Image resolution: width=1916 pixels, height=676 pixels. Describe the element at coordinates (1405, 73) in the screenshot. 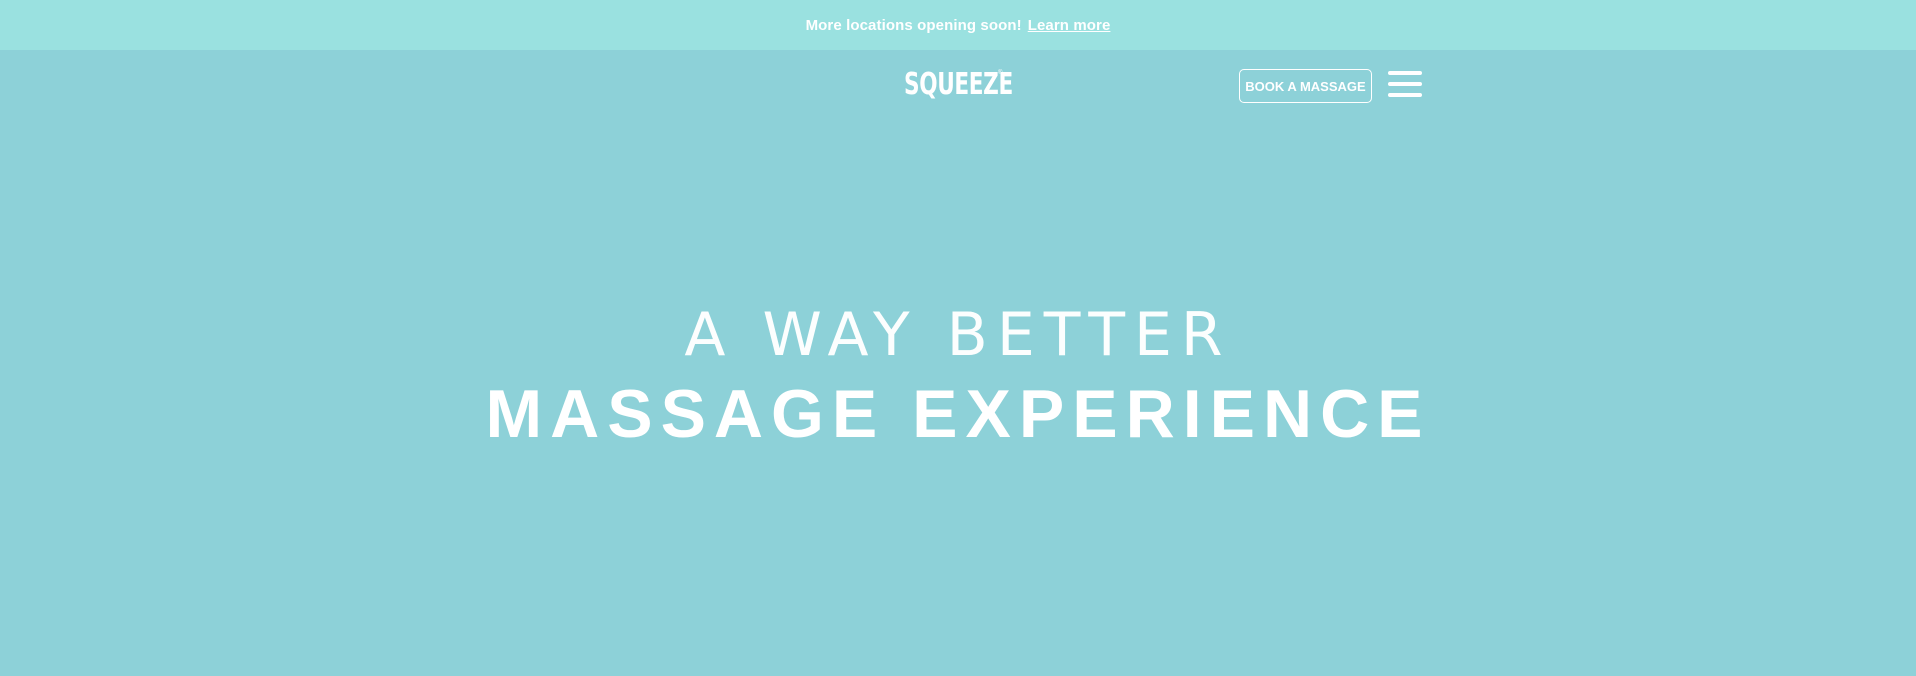

I see `menu-bar-top` at that location.